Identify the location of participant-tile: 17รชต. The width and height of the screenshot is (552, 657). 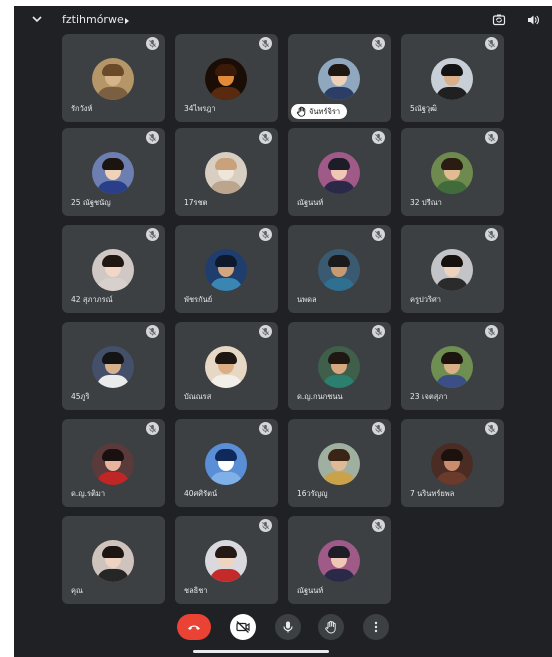
(226, 172).